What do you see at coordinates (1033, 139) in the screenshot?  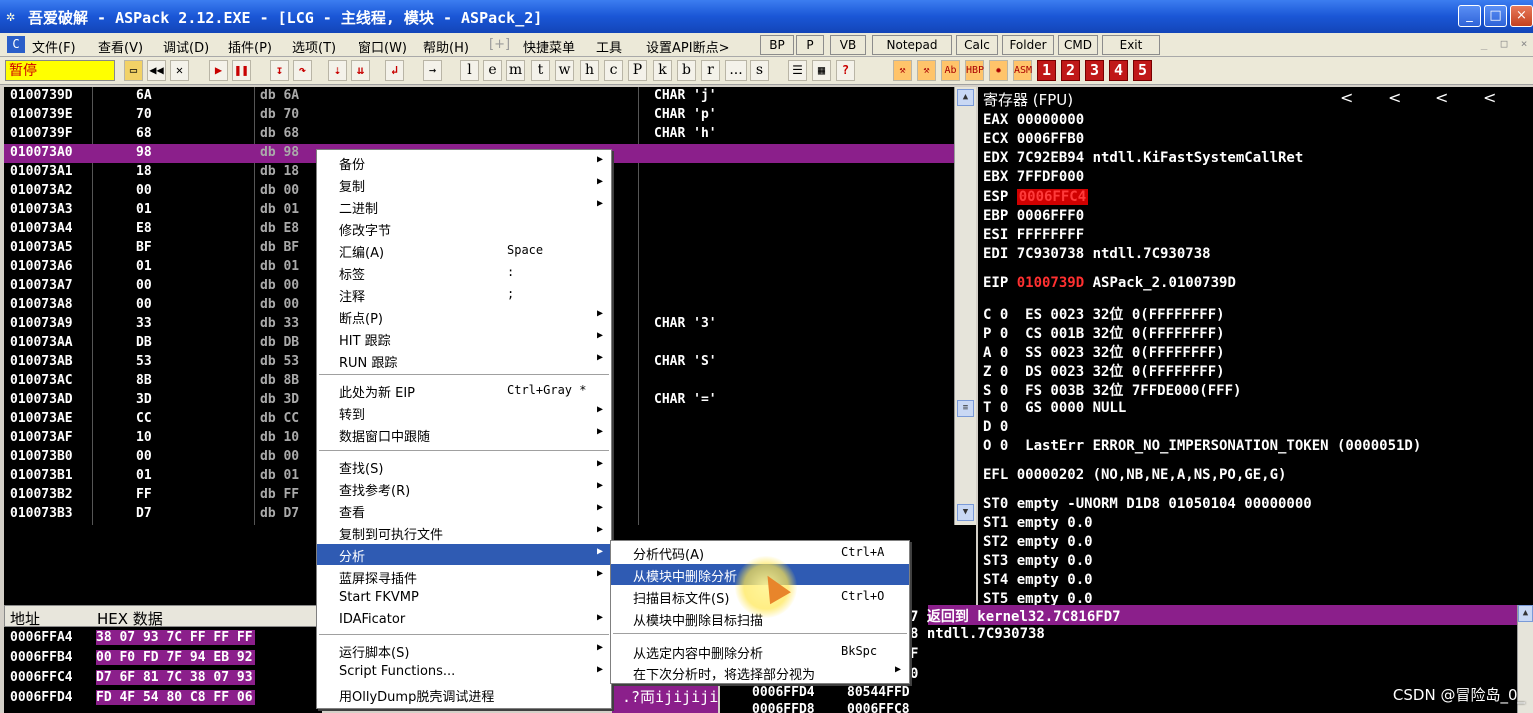 I see `register-ecx: ECX 0006FFB0` at bounding box center [1033, 139].